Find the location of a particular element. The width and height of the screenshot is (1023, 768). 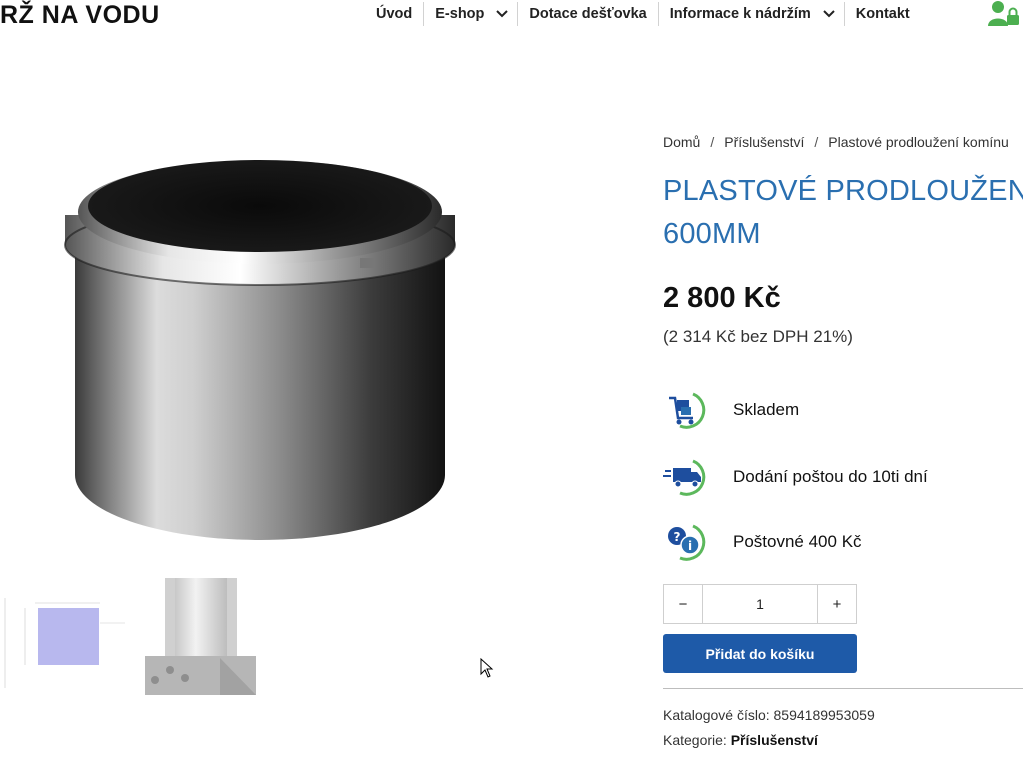

nav-item-informace: Informace k nádržím is located at coordinates (751, 14).